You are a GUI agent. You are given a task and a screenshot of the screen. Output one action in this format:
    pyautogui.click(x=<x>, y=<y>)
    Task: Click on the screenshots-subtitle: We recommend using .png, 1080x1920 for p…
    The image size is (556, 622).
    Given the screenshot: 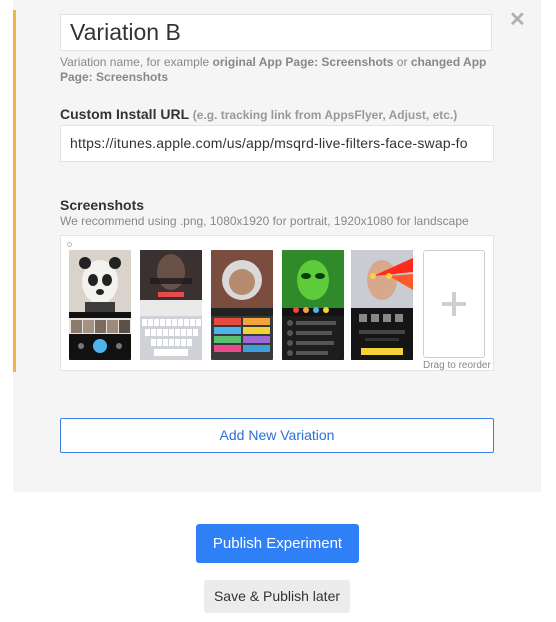 What is the action you would take?
    pyautogui.click(x=264, y=221)
    